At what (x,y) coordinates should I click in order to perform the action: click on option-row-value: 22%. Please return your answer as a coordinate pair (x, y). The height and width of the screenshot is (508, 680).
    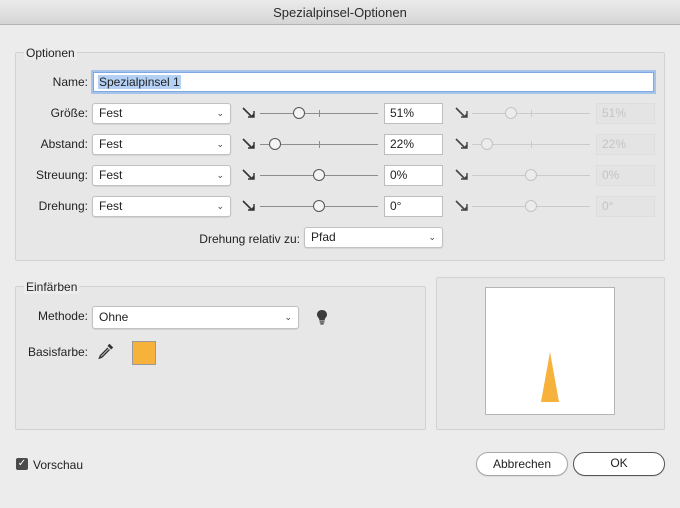
    Looking at the image, I should click on (402, 144).